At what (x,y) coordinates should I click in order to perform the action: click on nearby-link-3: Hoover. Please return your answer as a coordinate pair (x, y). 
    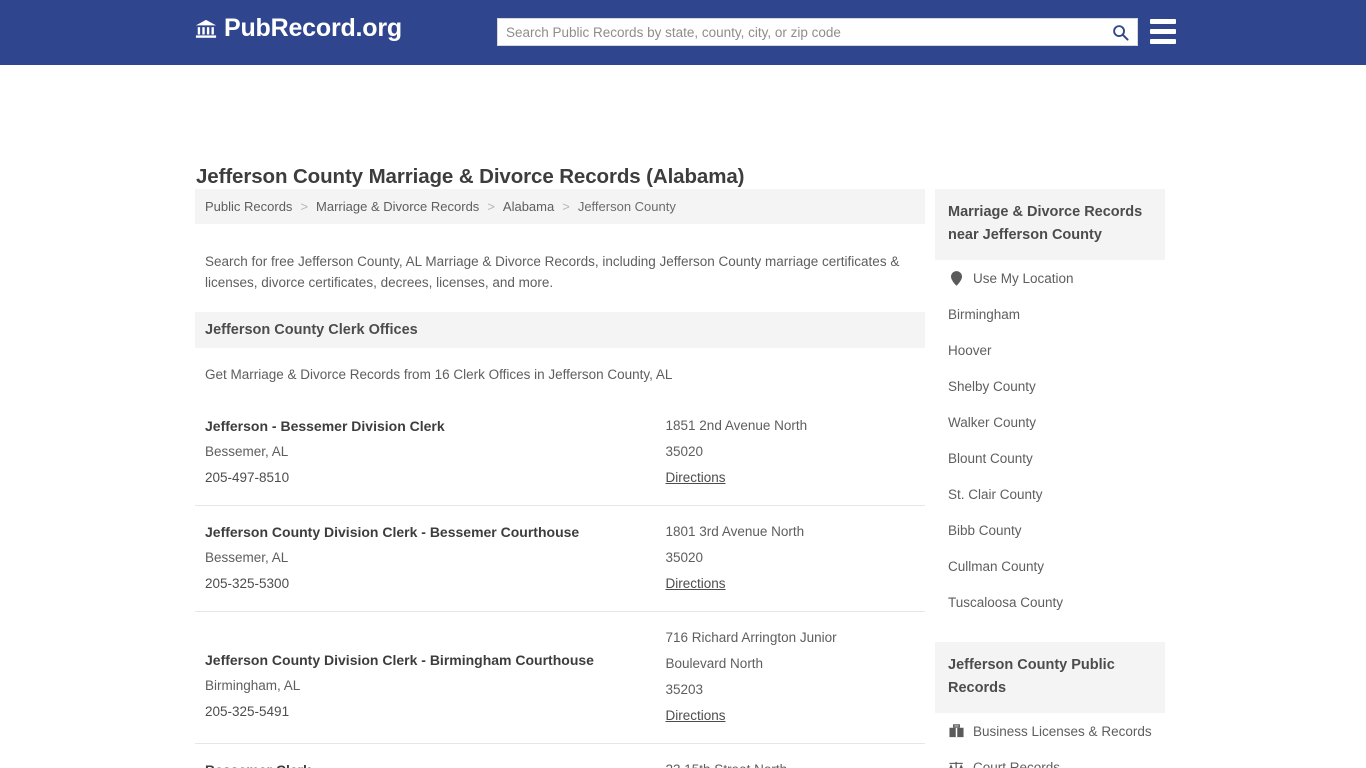
    Looking at the image, I should click on (1050, 350).